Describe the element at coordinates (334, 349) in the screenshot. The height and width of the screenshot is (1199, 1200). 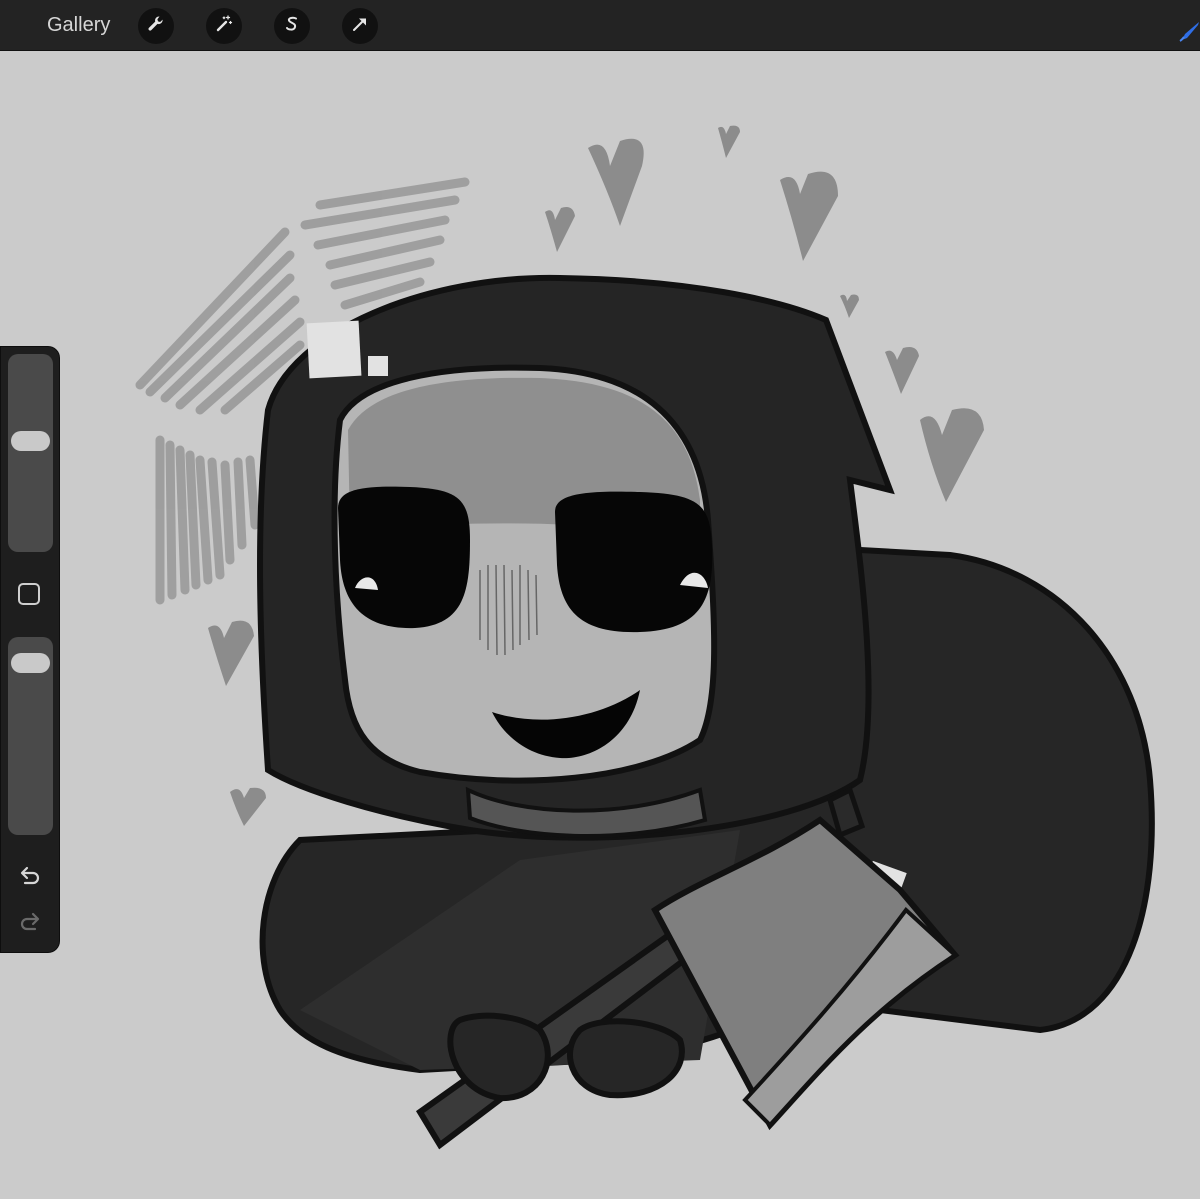
I see `sparkle-large` at that location.